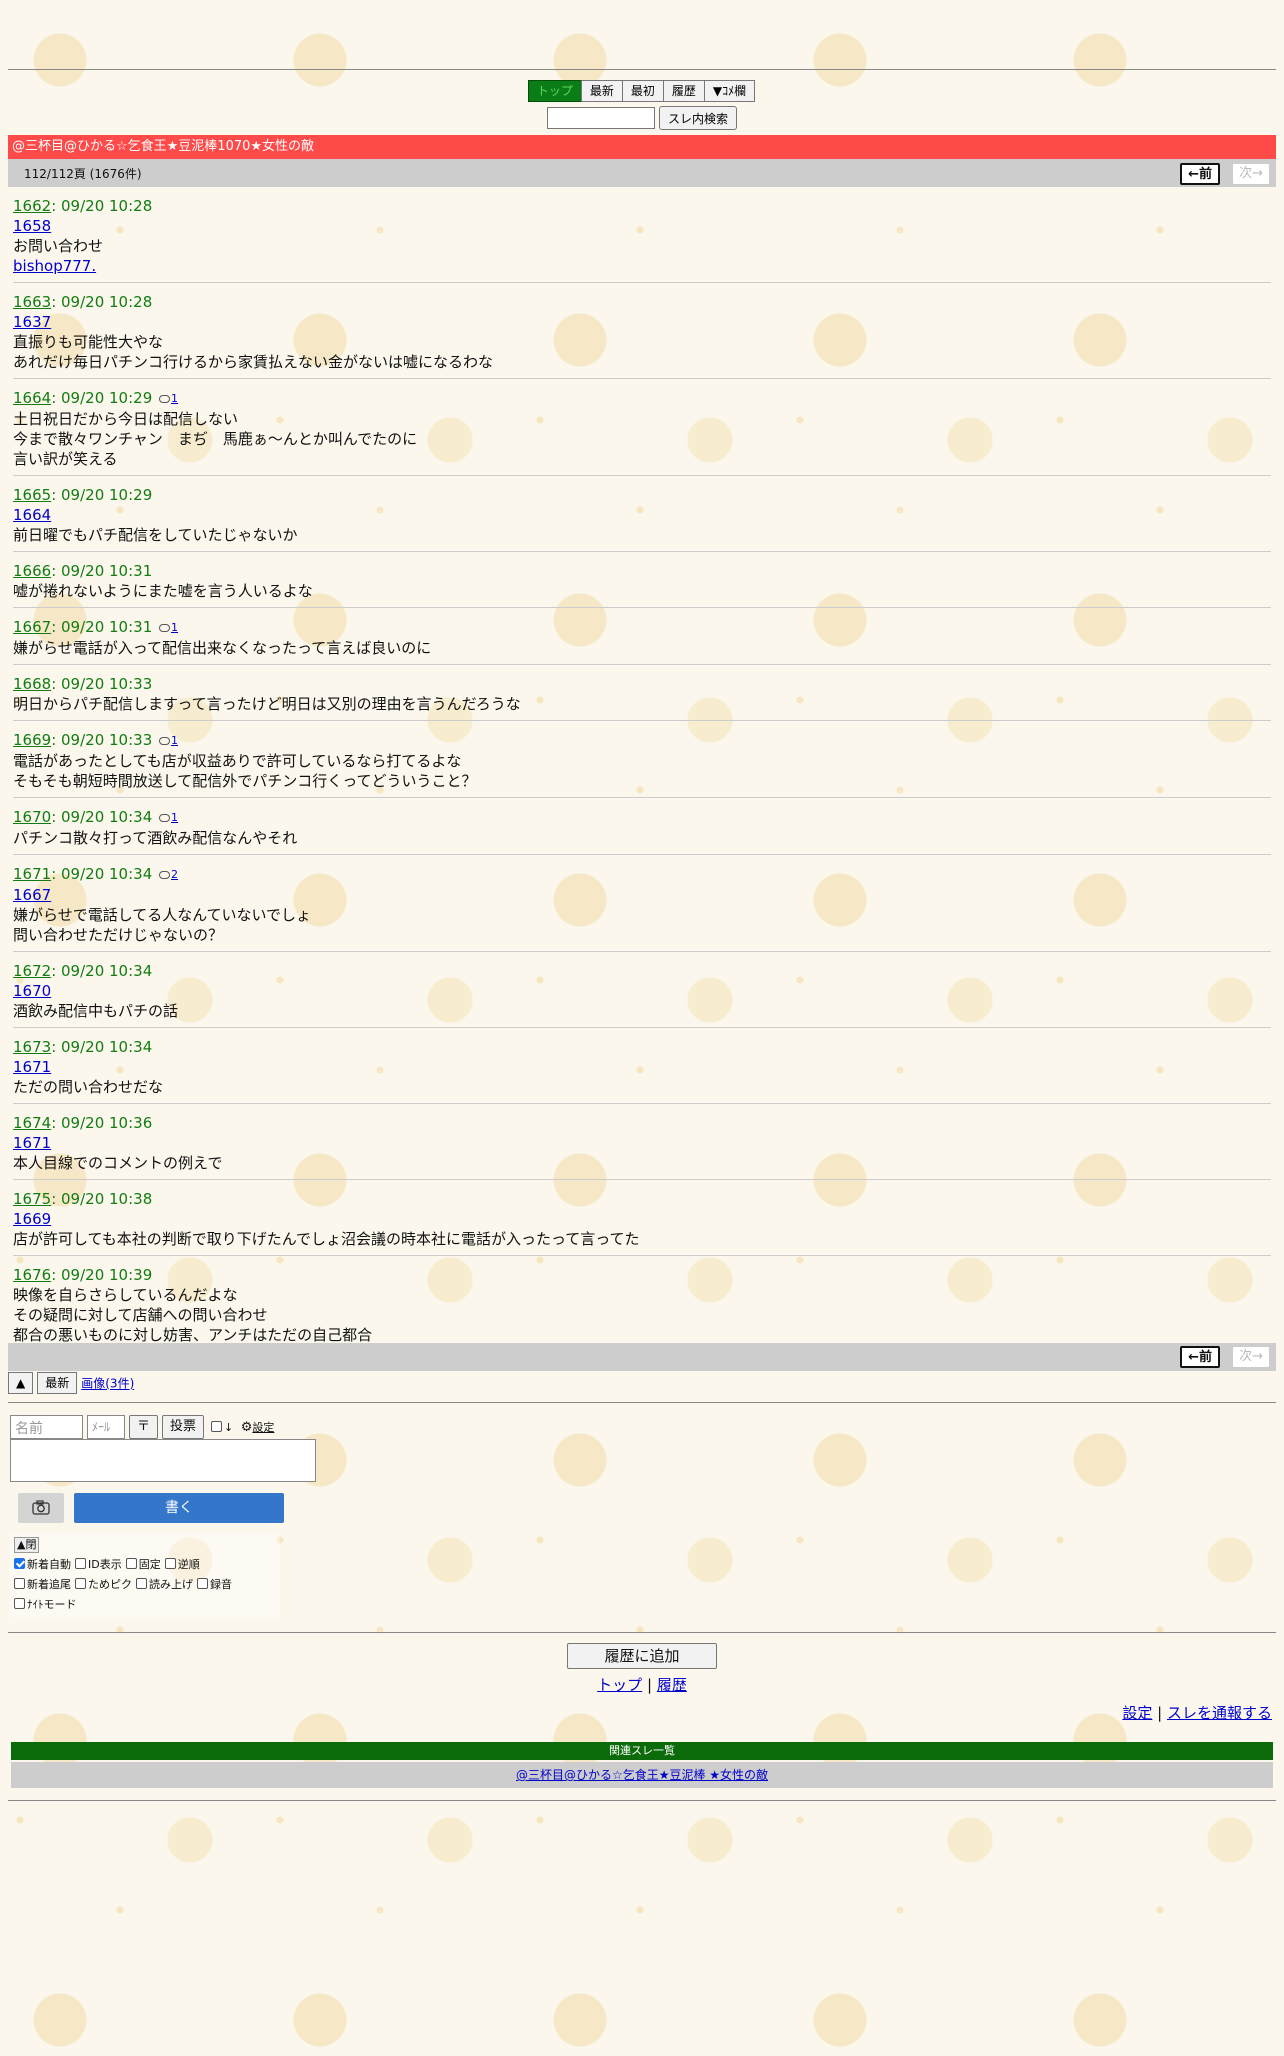  What do you see at coordinates (126, 419) in the screenshot?
I see `post-body-line: 土日祝日だから今日は配信しない` at bounding box center [126, 419].